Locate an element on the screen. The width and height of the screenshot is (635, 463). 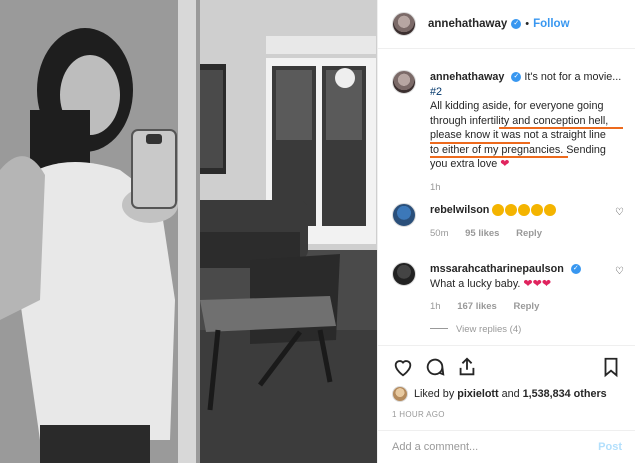
comment-bubble-icon is located at coordinates (435, 367).